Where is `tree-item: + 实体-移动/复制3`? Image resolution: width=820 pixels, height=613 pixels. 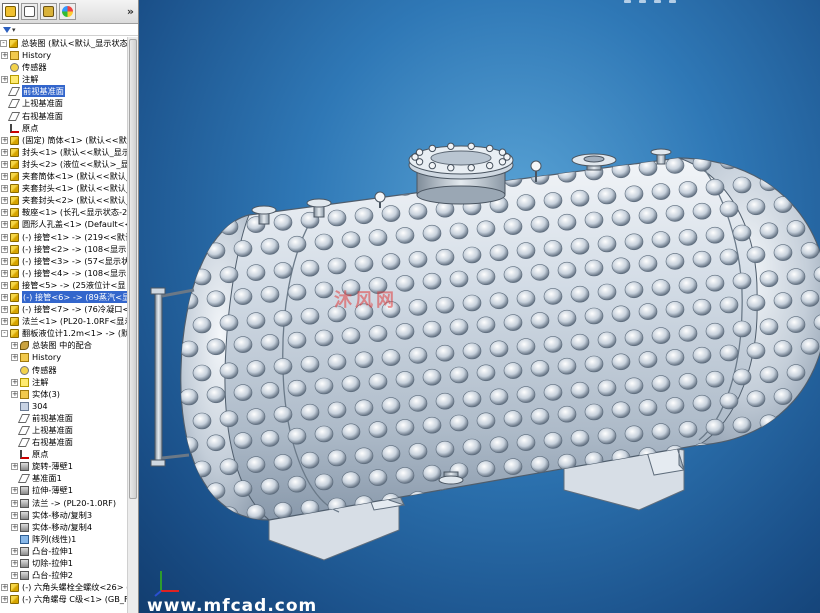
tree-item: + 实体-移动/复制3 is located at coordinates (63, 515).